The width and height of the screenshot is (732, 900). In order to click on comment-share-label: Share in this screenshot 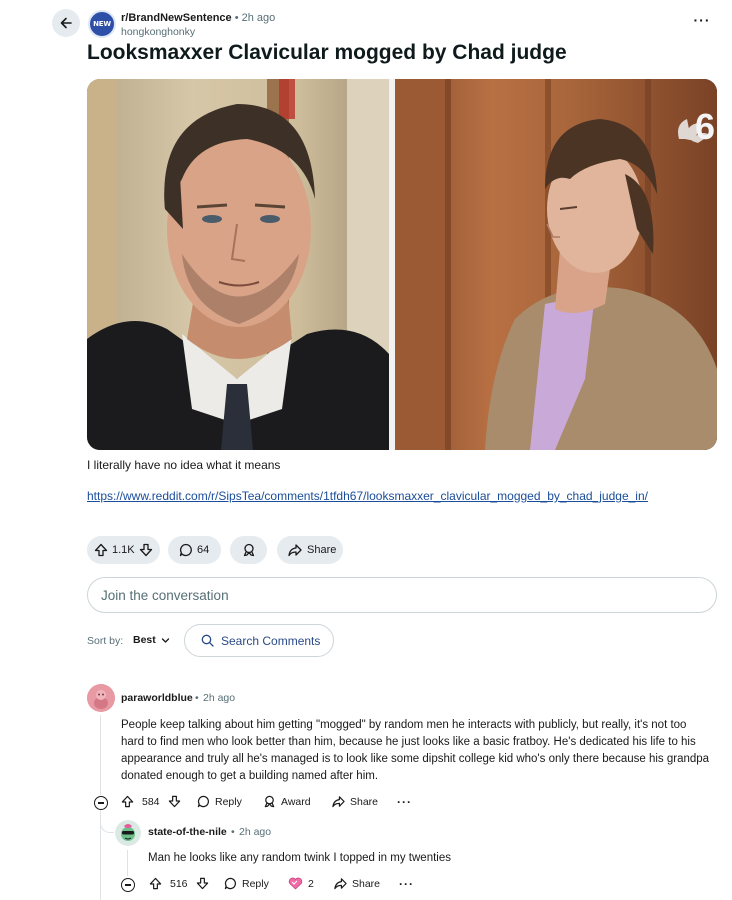, I will do `click(364, 801)`.